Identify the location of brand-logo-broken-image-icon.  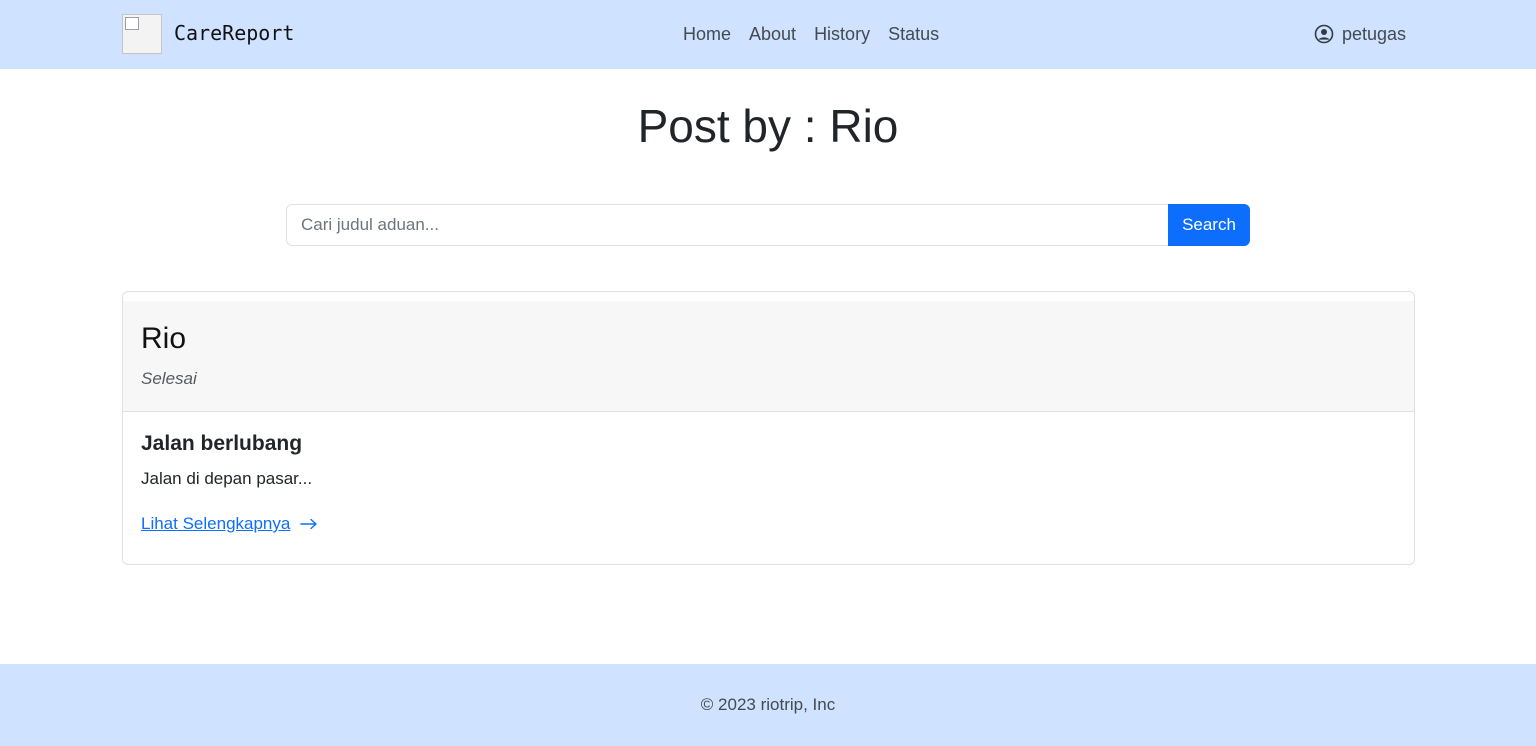
(142, 34).